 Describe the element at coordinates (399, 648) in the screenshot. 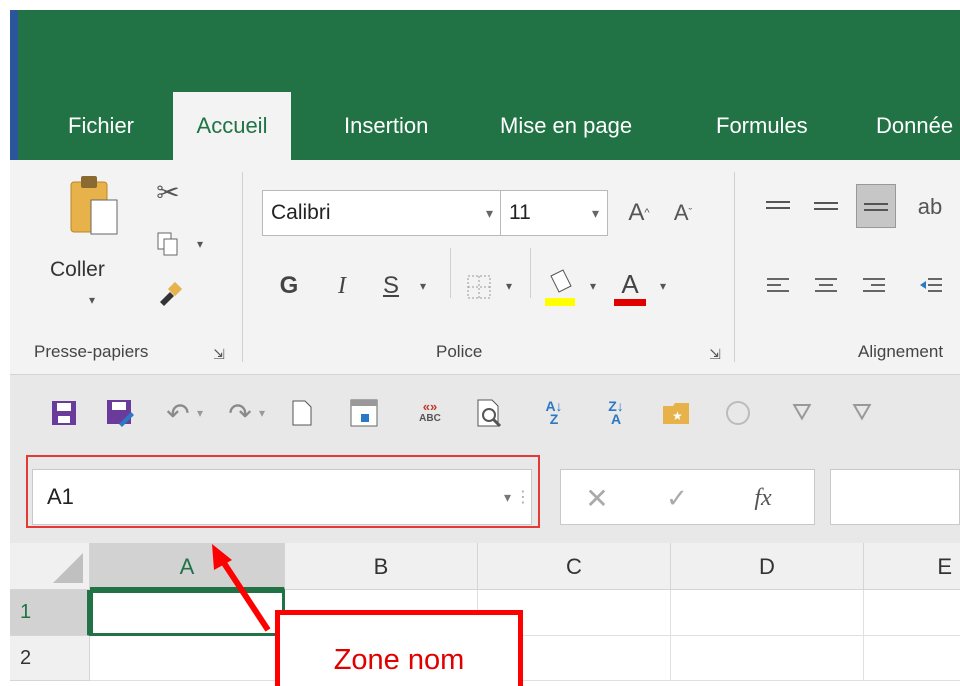

I see `annotation-callout: Zone nom` at that location.